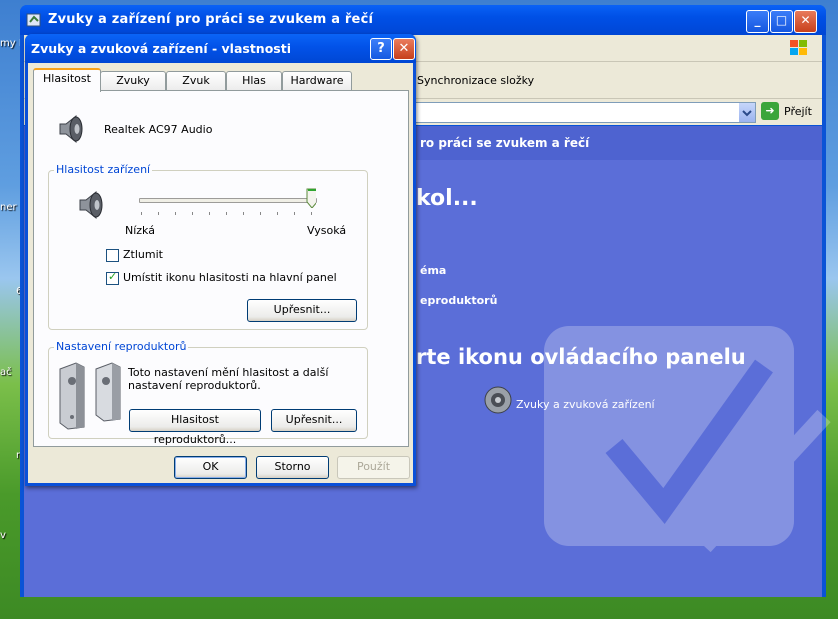  Describe the element at coordinates (6, 372) in the screenshot. I see `desktop-icon-label: ač` at that location.